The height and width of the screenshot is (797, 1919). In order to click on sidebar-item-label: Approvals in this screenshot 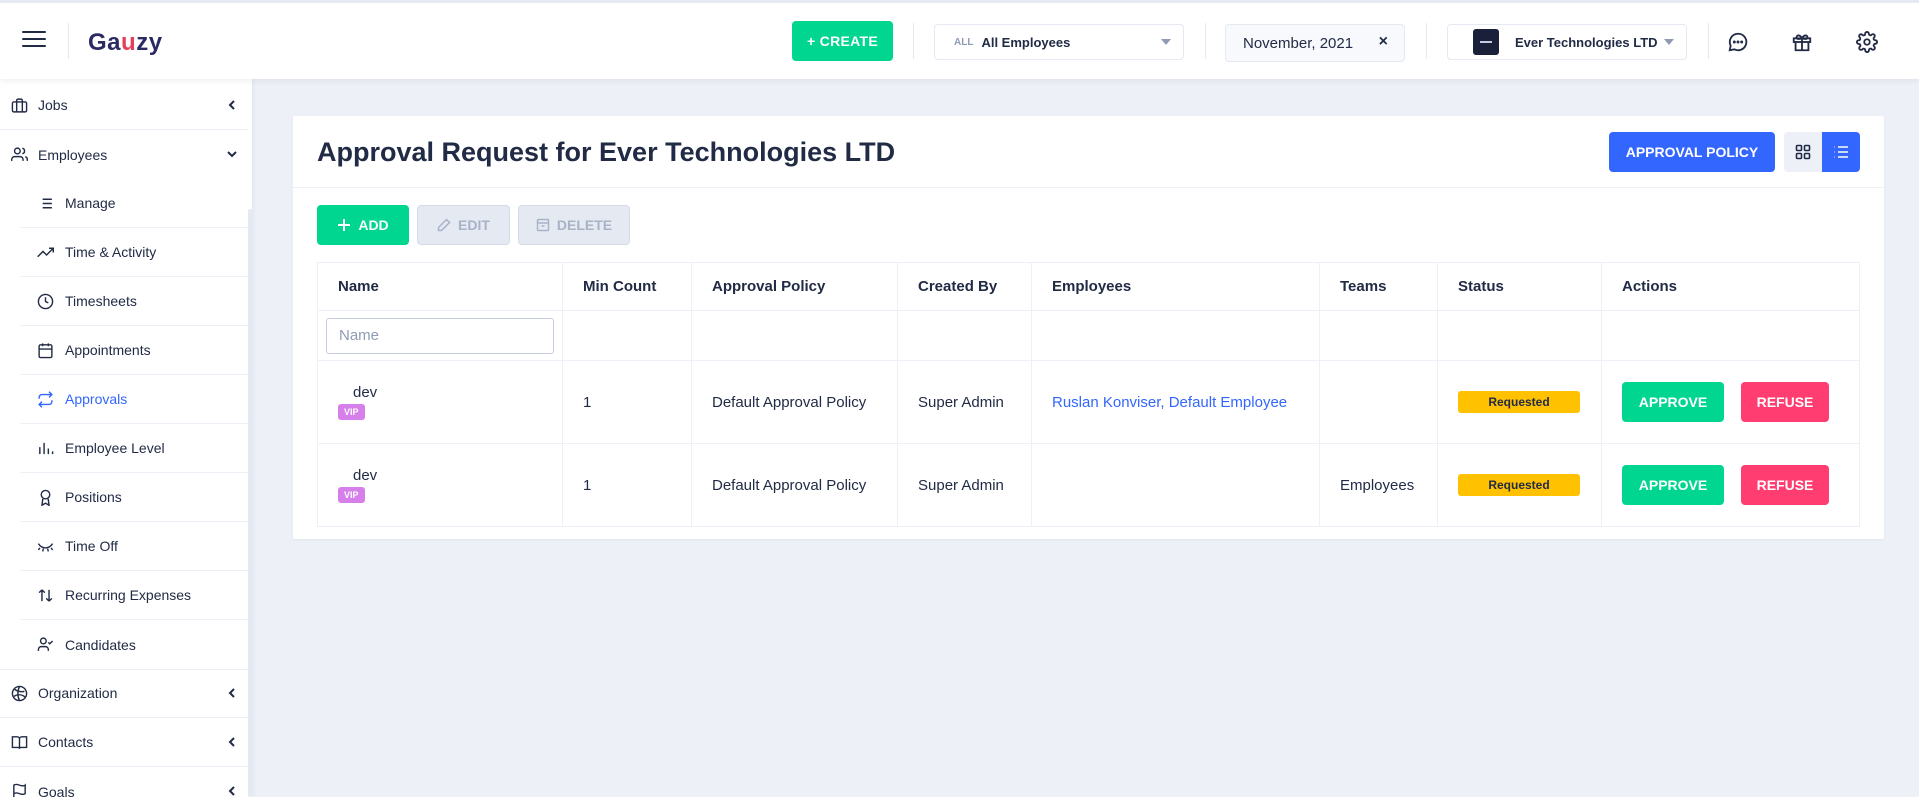, I will do `click(96, 399)`.